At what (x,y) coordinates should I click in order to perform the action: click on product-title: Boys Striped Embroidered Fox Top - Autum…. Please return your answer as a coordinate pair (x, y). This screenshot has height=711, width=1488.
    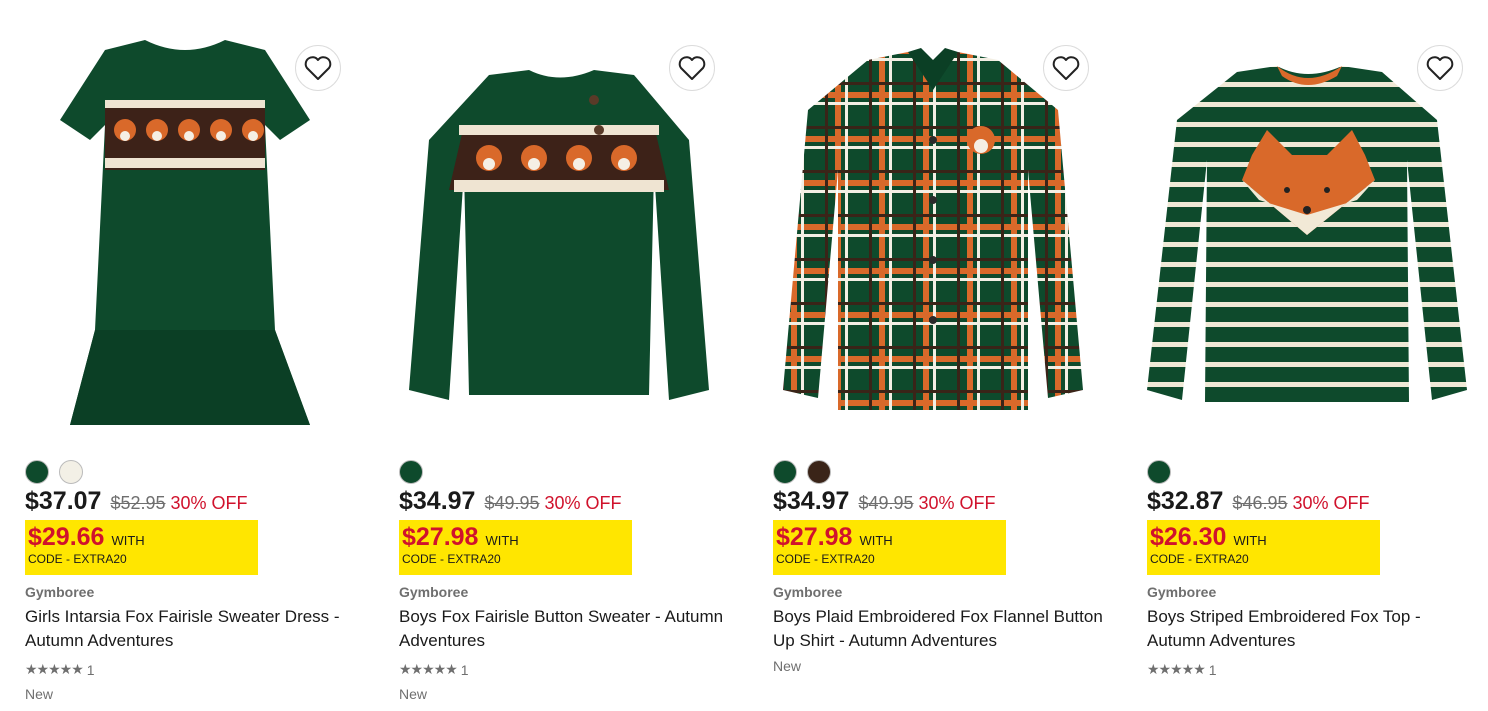
    Looking at the image, I should click on (1312, 629).